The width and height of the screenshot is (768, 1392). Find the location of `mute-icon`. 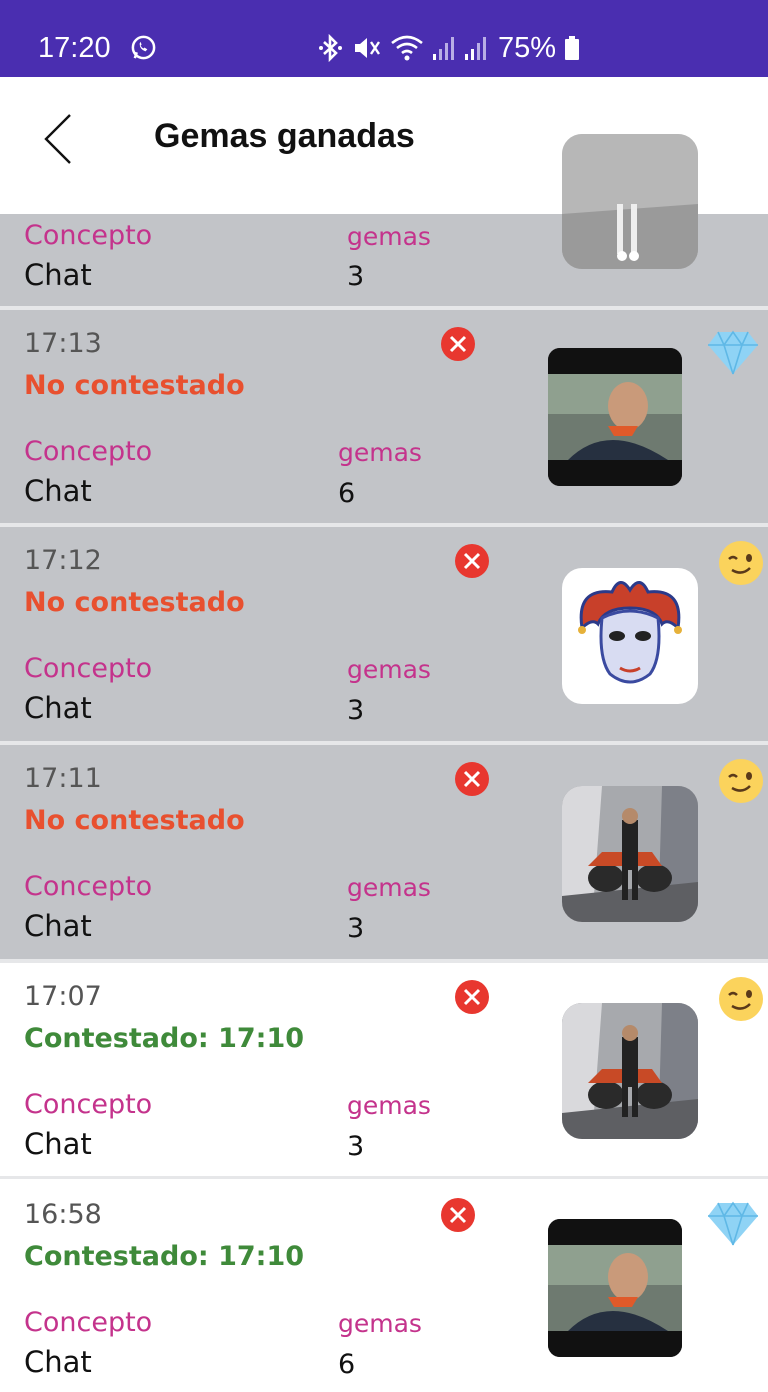

mute-icon is located at coordinates (367, 48).